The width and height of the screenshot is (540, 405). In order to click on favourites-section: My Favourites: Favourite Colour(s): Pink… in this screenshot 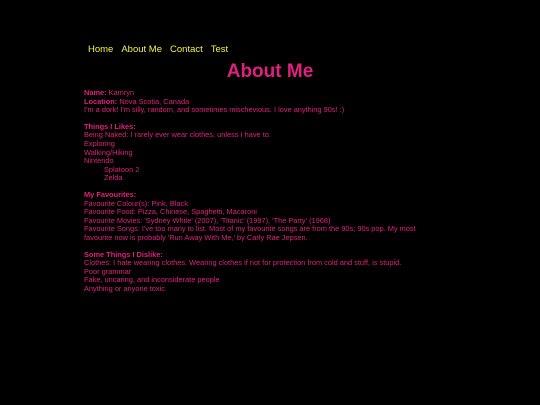, I will do `click(259, 216)`.